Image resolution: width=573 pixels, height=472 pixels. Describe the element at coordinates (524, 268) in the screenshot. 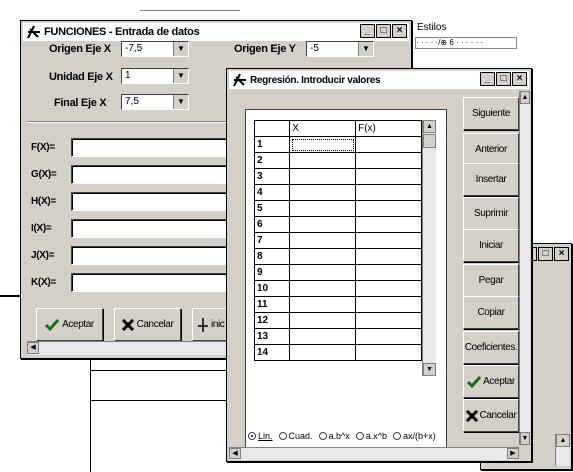

I see `window-vertical-scrollbar: ▲ ▼` at that location.